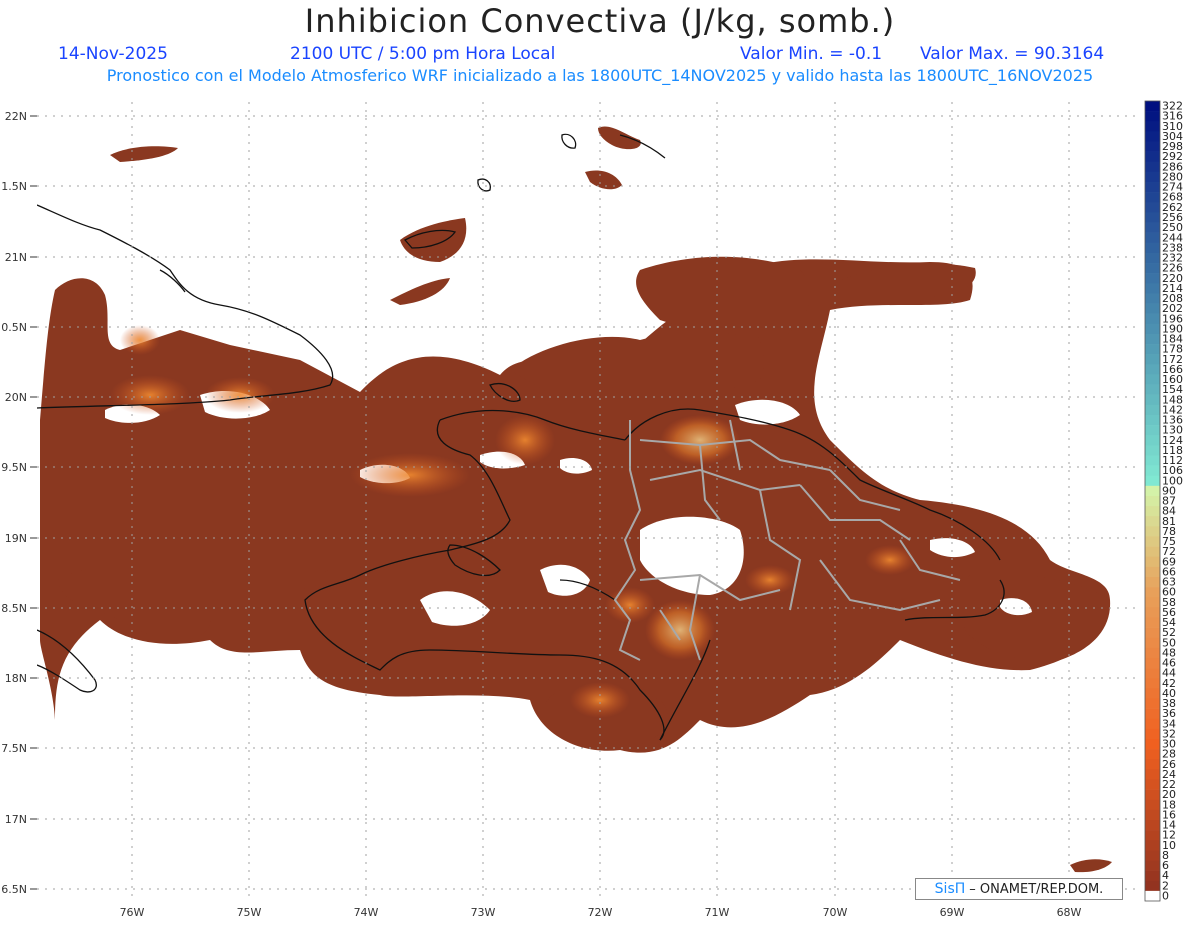 This screenshot has width=1200, height=927. I want to click on lon-tick: 71W, so click(717, 912).